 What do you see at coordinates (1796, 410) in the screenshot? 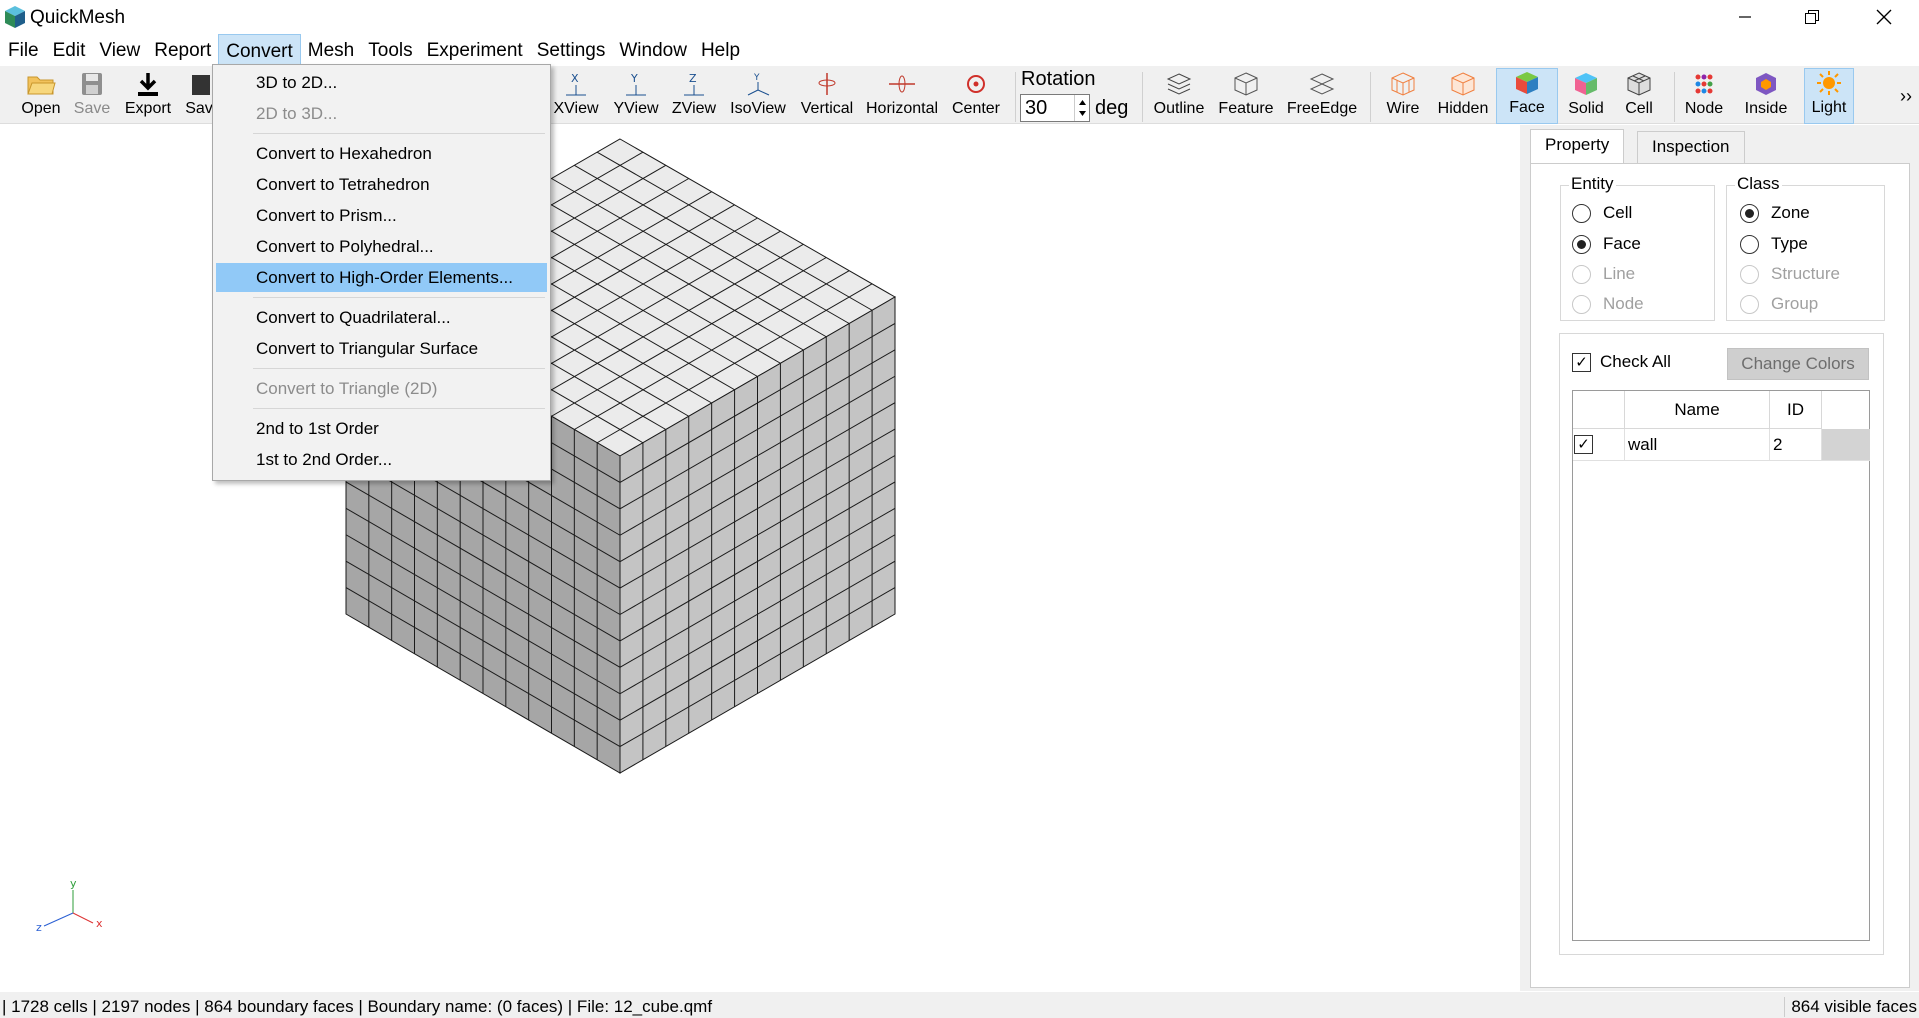
I see `table-header-id: ID` at bounding box center [1796, 410].